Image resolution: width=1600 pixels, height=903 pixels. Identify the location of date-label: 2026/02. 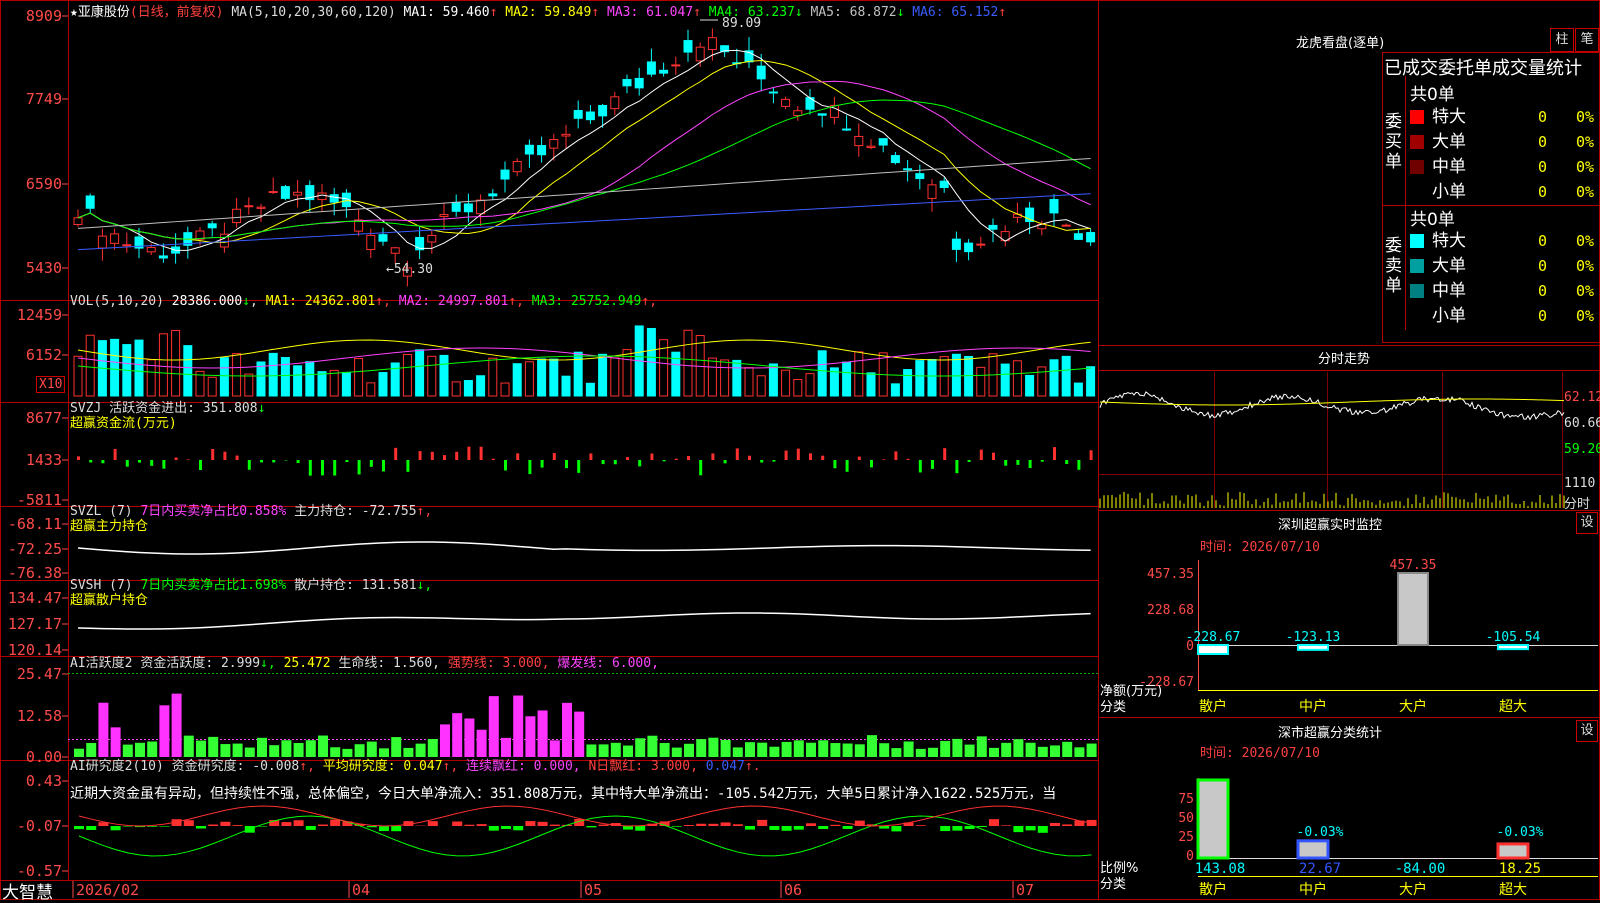
(107, 890).